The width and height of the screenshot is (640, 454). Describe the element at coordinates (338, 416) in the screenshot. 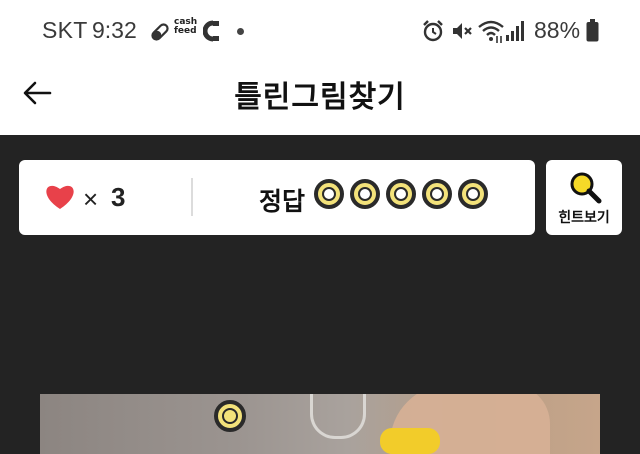

I see `bowl-shape` at that location.